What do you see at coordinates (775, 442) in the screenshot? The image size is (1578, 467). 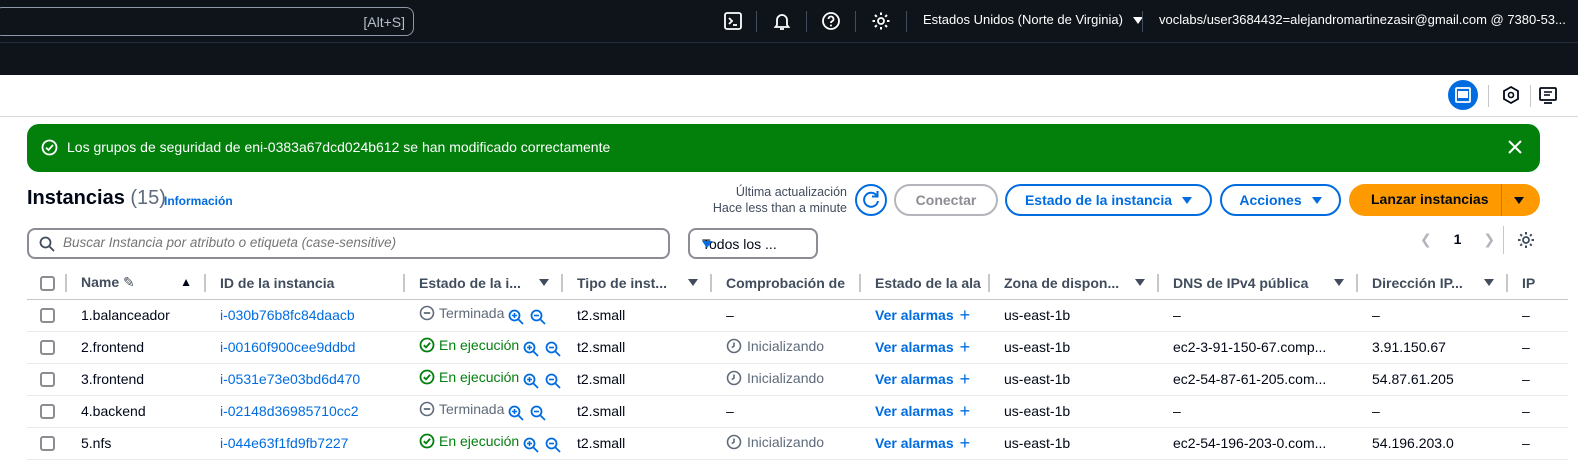 I see `status-initializing: Inicializando` at bounding box center [775, 442].